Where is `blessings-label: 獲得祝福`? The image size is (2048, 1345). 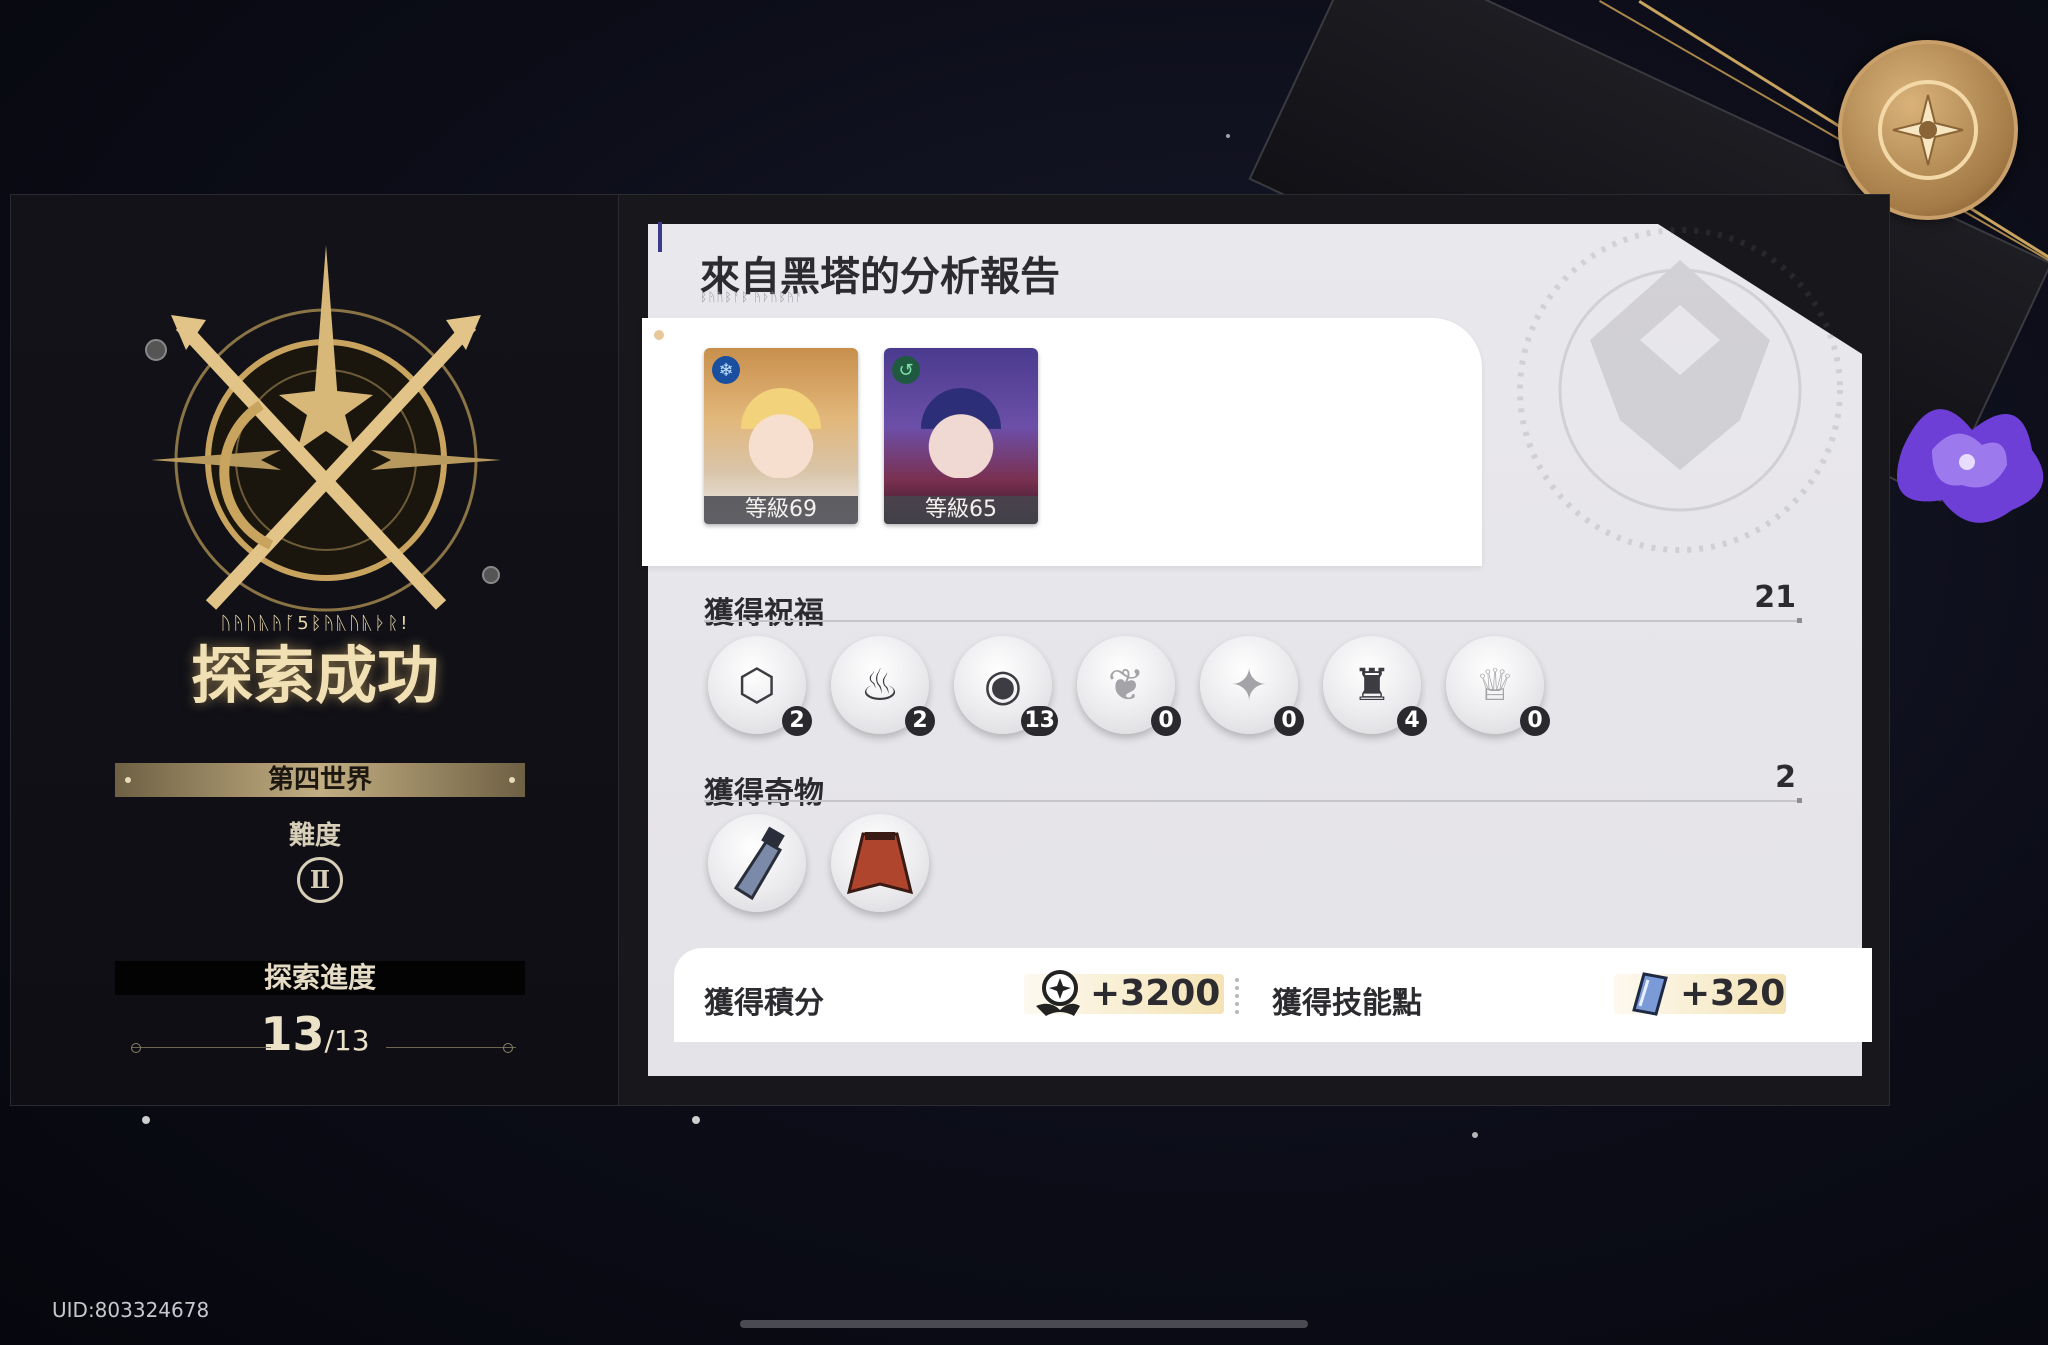 blessings-label: 獲得祝福 is located at coordinates (764, 613).